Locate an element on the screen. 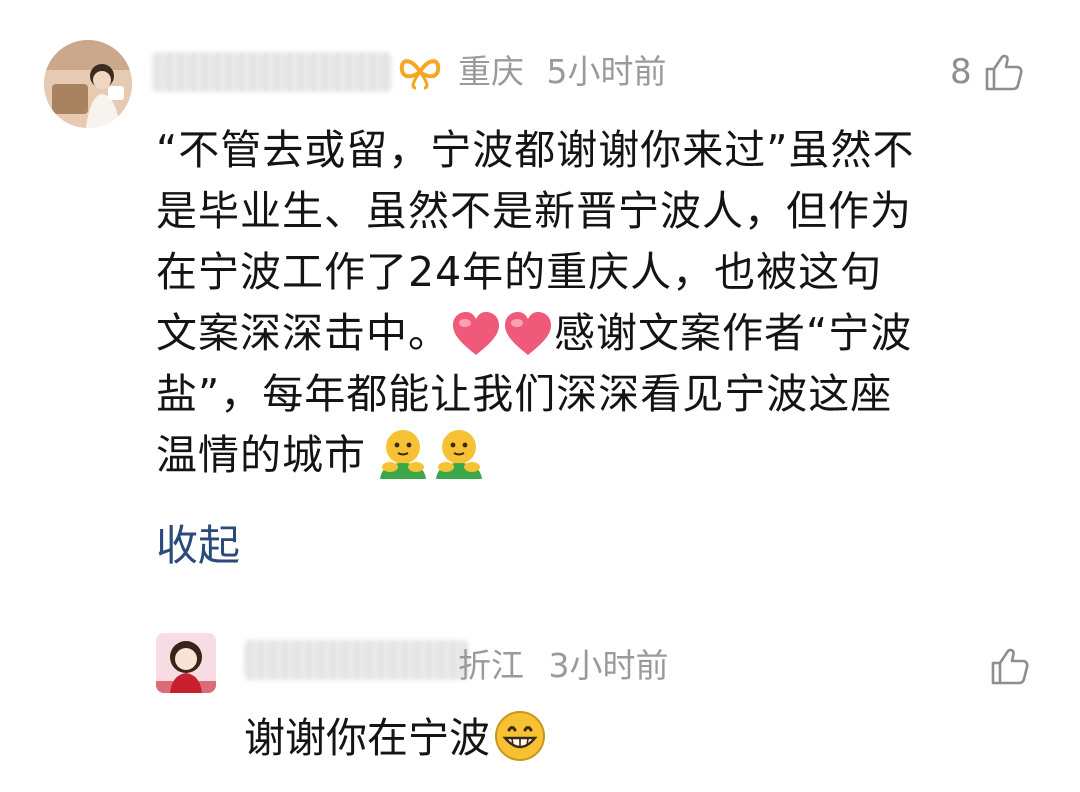 This screenshot has height=792, width=1080. avatar is located at coordinates (88, 84).